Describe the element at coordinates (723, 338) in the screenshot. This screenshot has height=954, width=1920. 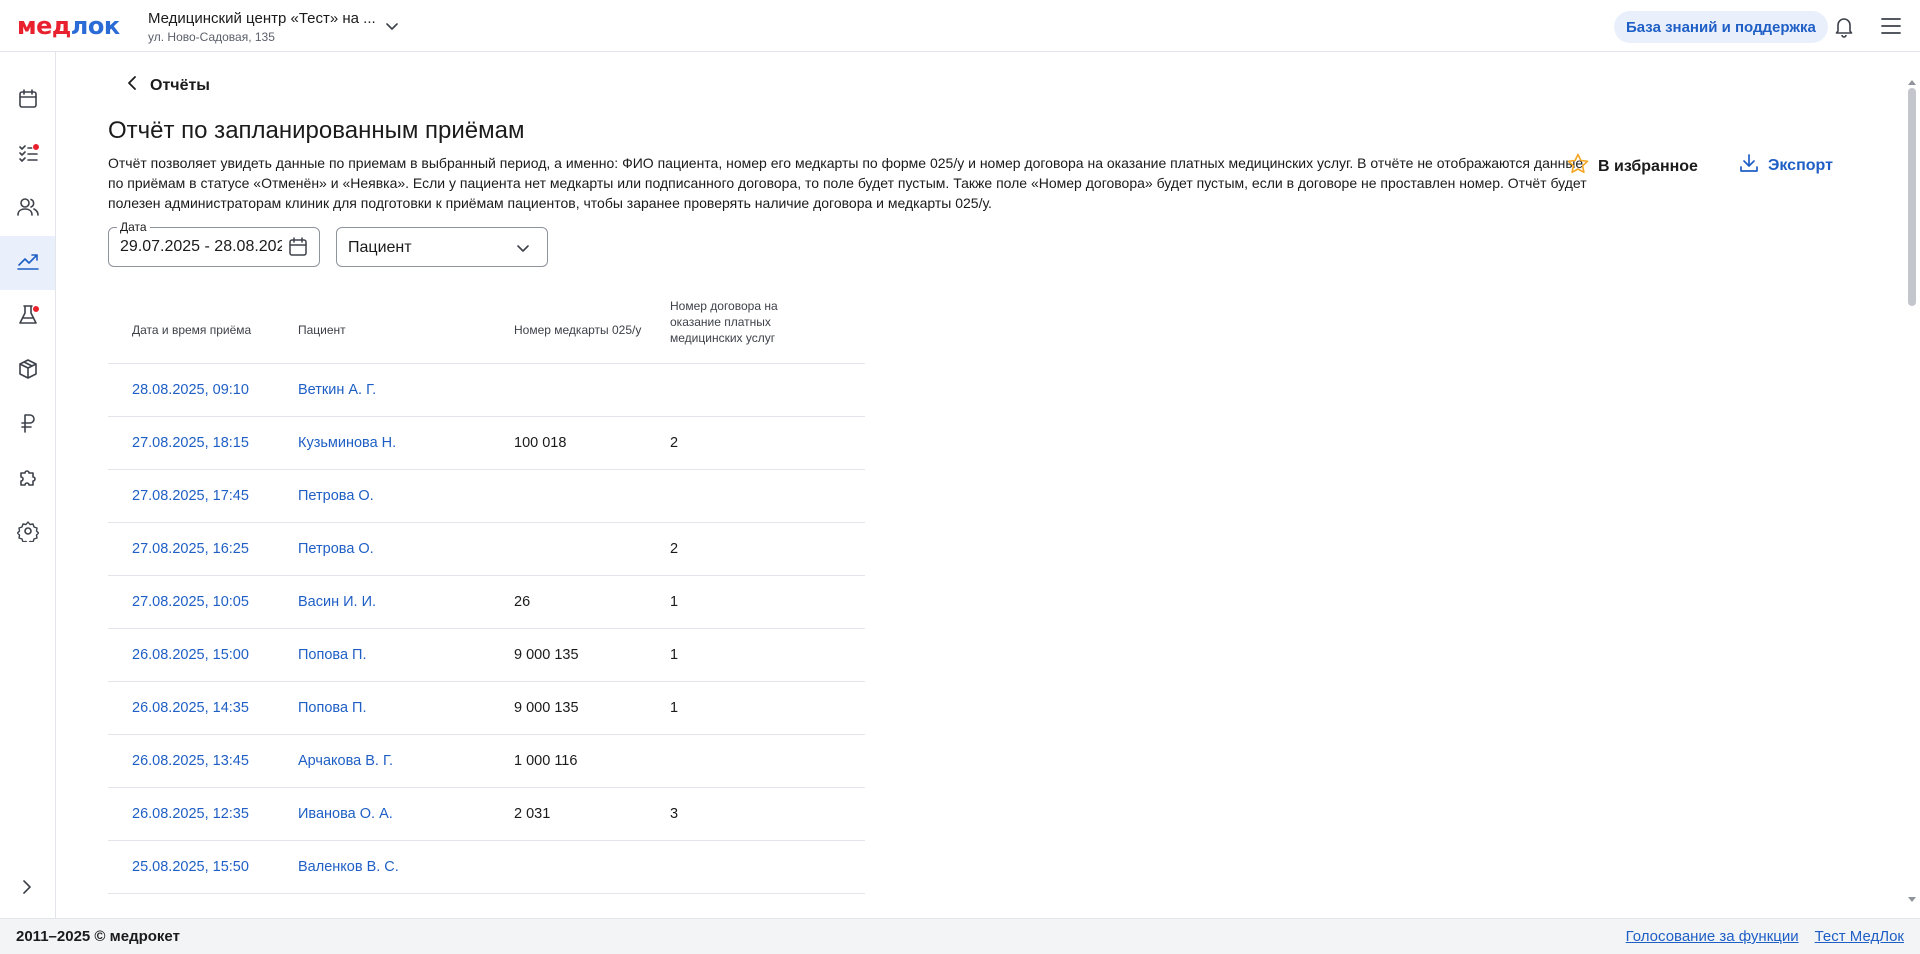
I see `contract-header-line: медицинских услуг` at that location.